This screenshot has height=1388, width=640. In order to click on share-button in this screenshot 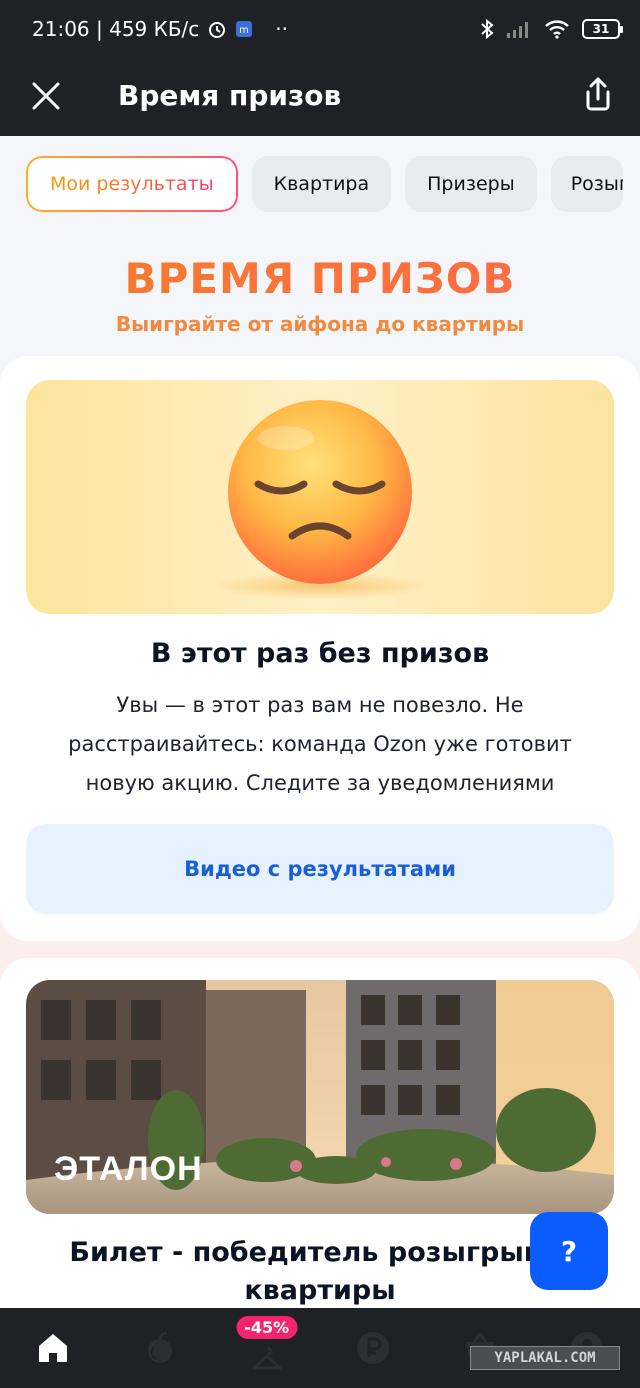, I will do `click(598, 94)`.